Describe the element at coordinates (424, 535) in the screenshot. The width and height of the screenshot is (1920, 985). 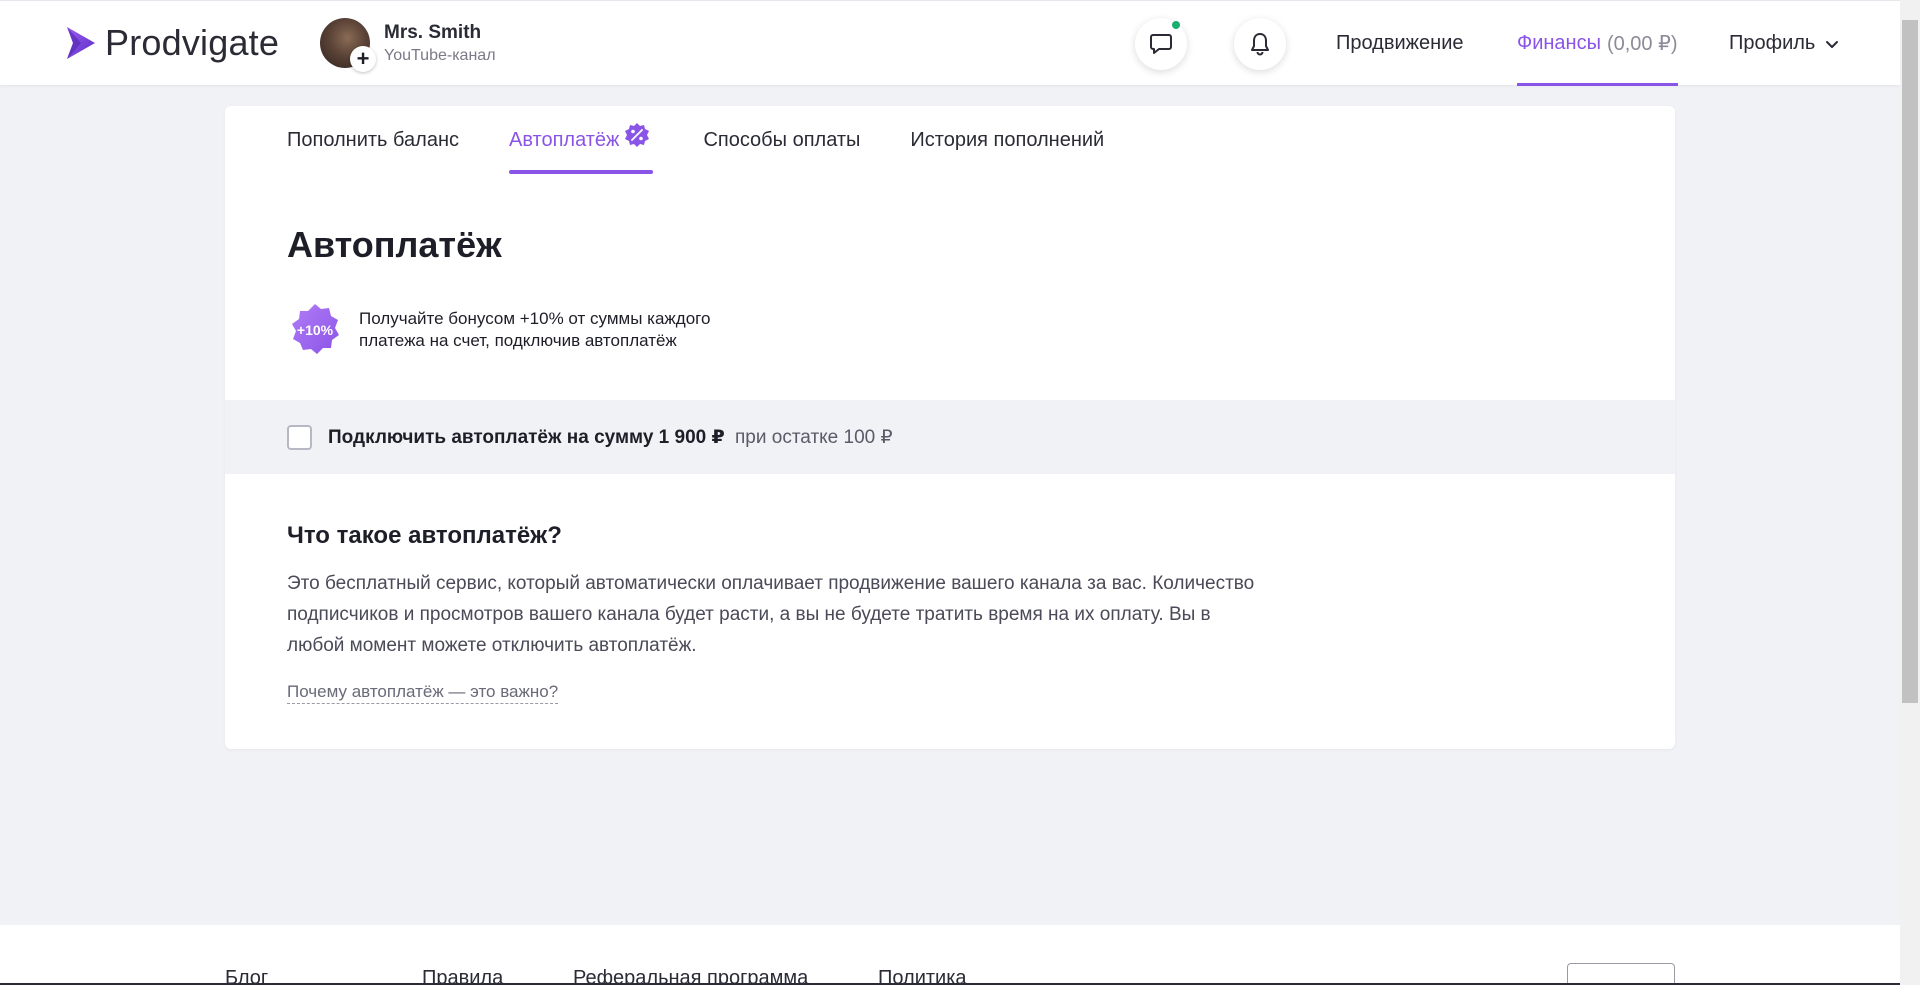
I see `faq-title: Что такое автоплатёж?` at that location.